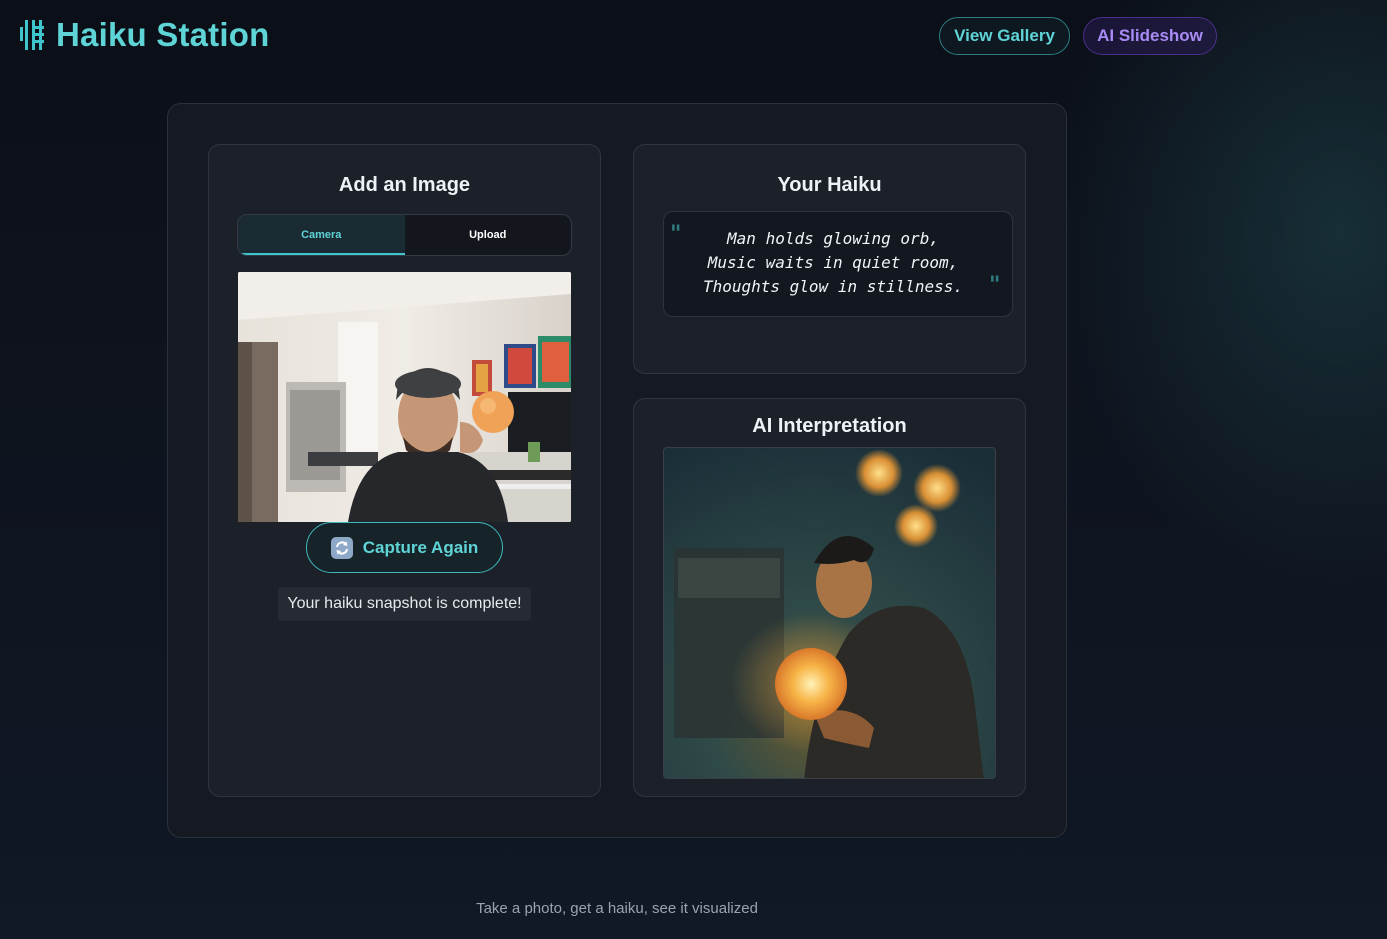  I want to click on image-source-tabs: Camera Upload, so click(404, 235).